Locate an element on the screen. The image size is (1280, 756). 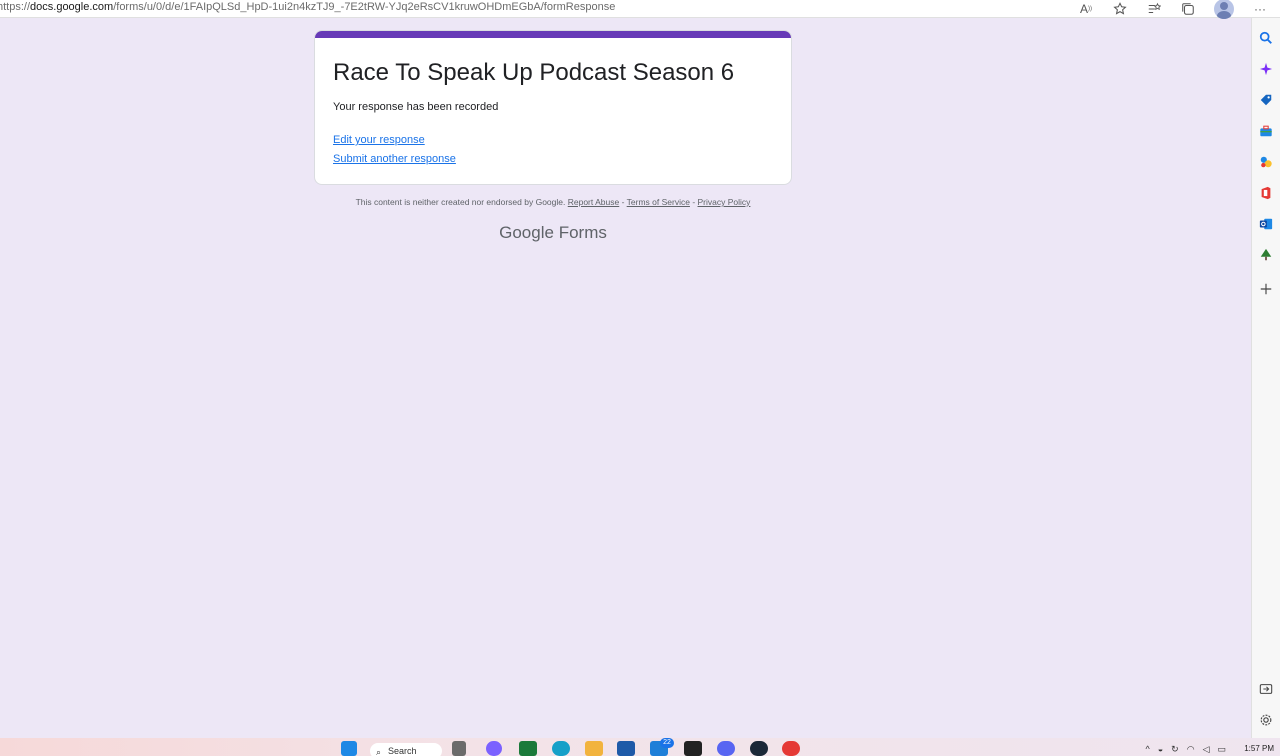
submit-another-link: Submit another response is located at coordinates (394, 159).